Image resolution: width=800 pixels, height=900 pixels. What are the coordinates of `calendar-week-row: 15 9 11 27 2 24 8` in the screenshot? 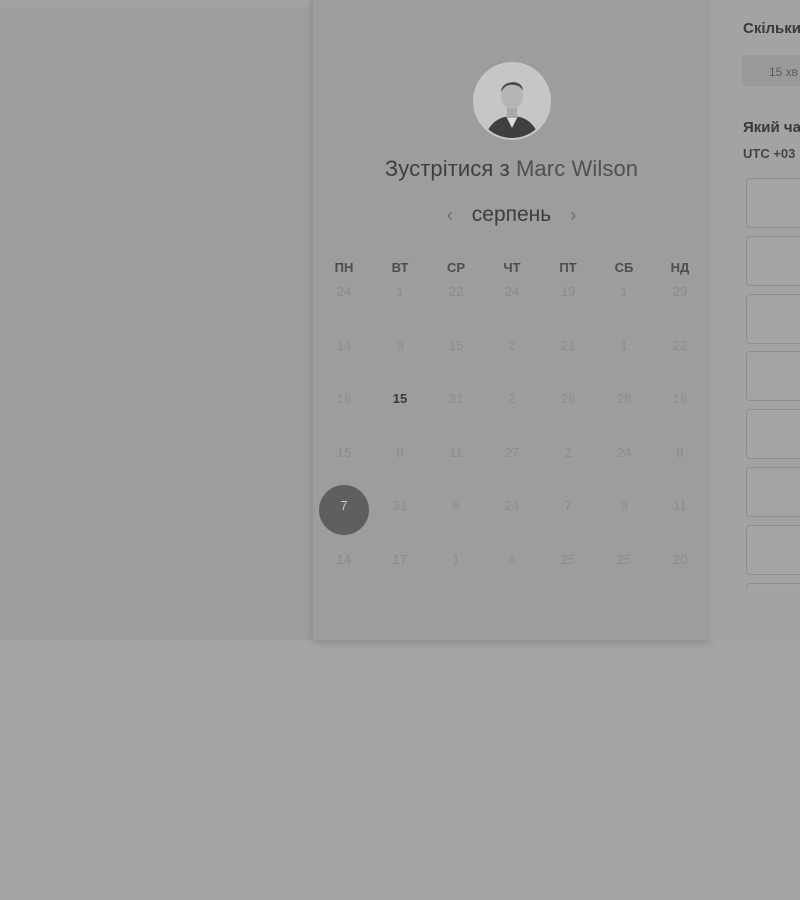 It's located at (512, 471).